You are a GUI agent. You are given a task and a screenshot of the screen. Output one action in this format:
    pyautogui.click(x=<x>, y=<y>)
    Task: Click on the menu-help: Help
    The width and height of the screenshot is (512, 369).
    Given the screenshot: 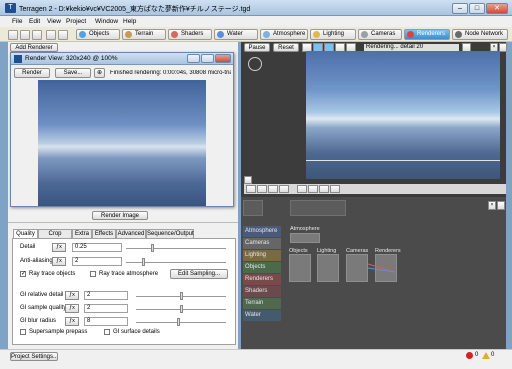 What is the action you would take?
    pyautogui.click(x=129, y=21)
    